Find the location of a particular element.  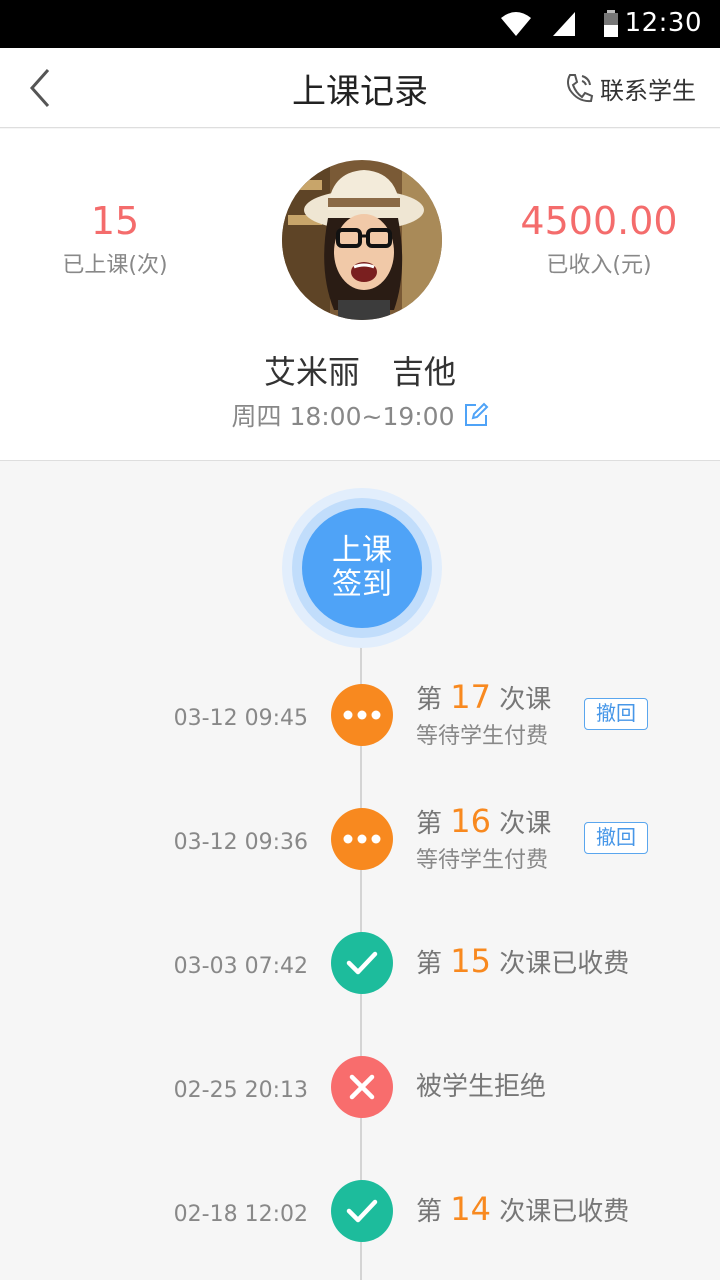

checkin-button: 上课 签到 is located at coordinates (362, 568).